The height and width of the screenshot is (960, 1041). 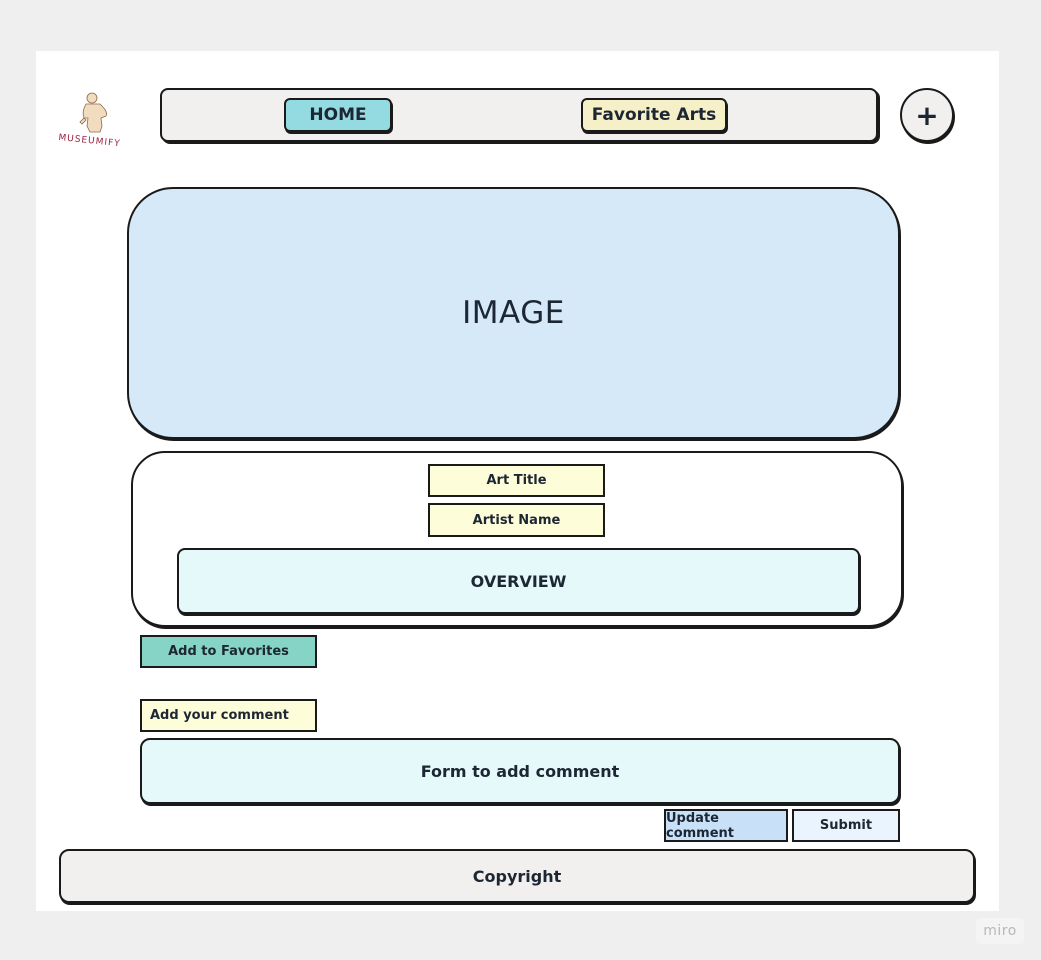 I want to click on miro-watermark-text: miro, so click(x=1000, y=931).